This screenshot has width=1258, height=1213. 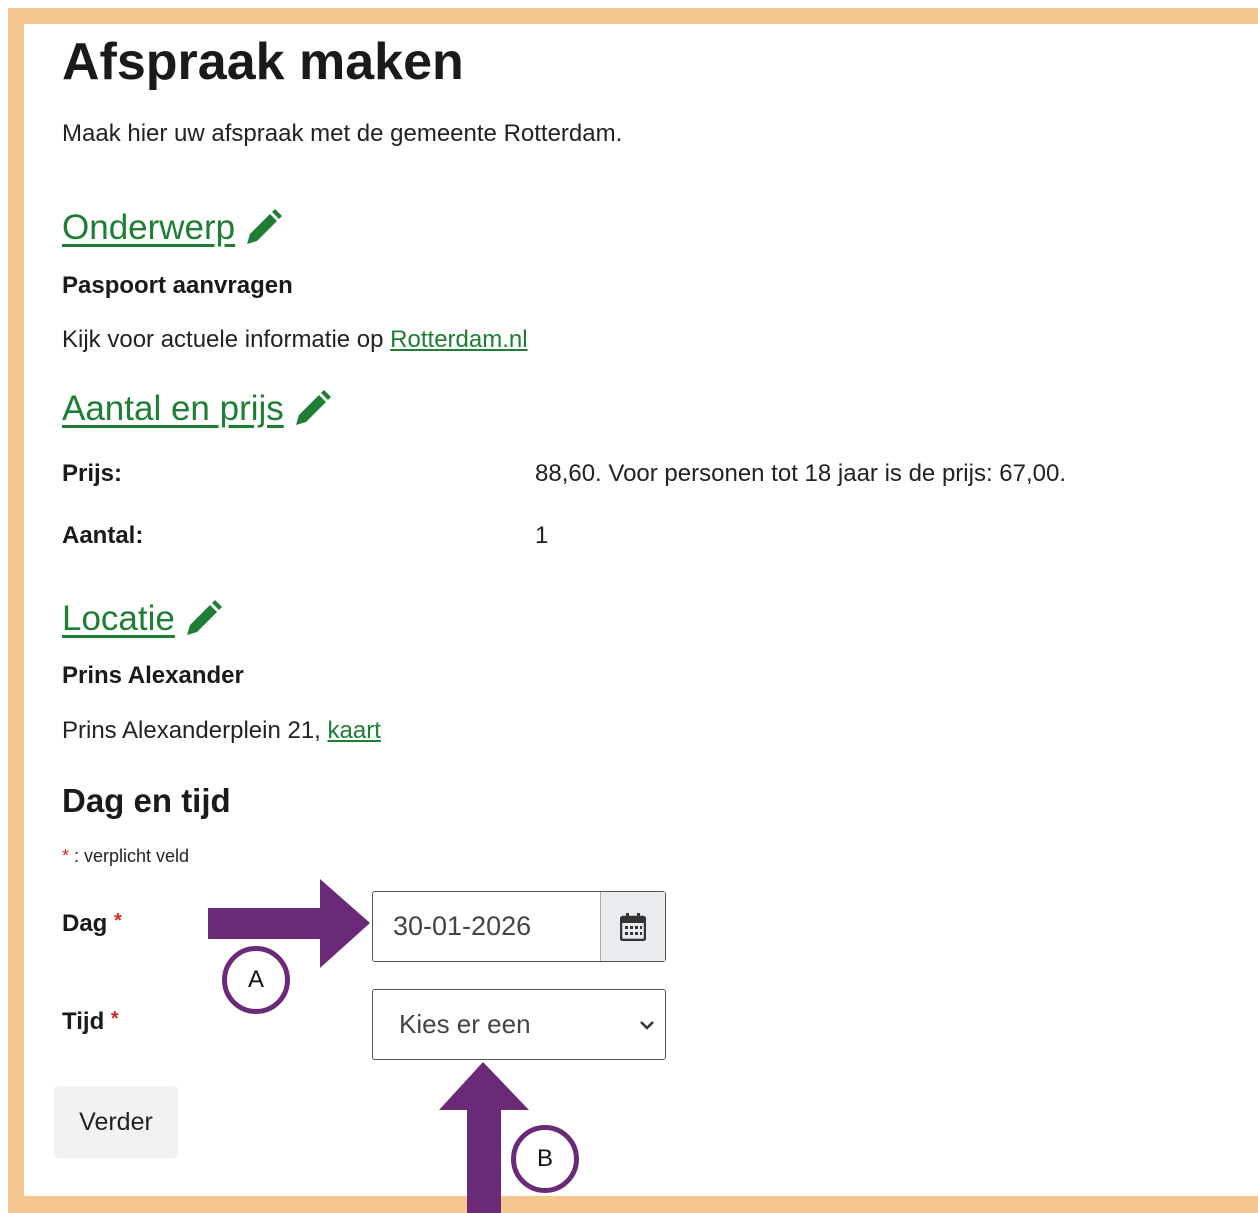 I want to click on onderwerp-edit-link: Onderwerp, so click(x=172, y=228).